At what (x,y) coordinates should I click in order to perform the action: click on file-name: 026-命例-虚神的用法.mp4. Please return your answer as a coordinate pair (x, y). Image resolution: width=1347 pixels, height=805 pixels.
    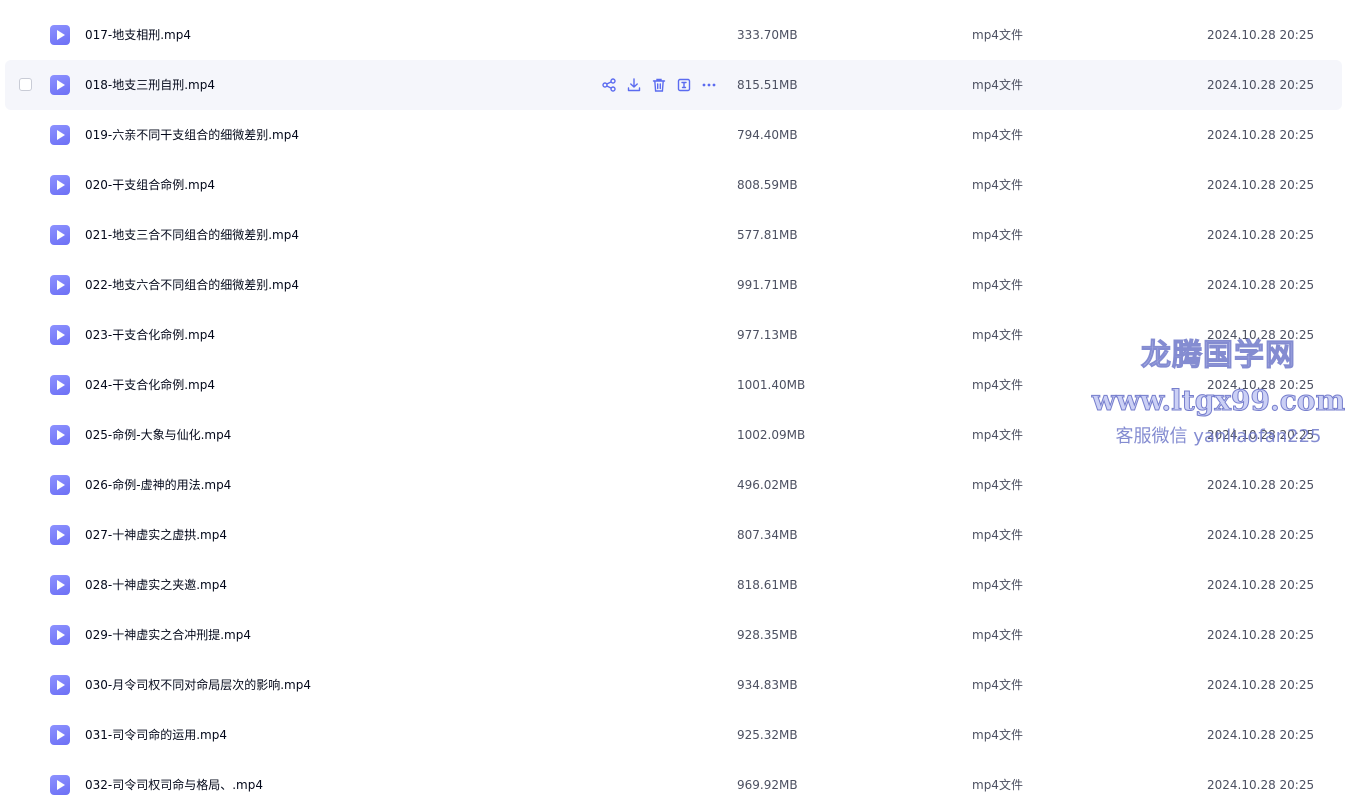
    Looking at the image, I should click on (158, 485).